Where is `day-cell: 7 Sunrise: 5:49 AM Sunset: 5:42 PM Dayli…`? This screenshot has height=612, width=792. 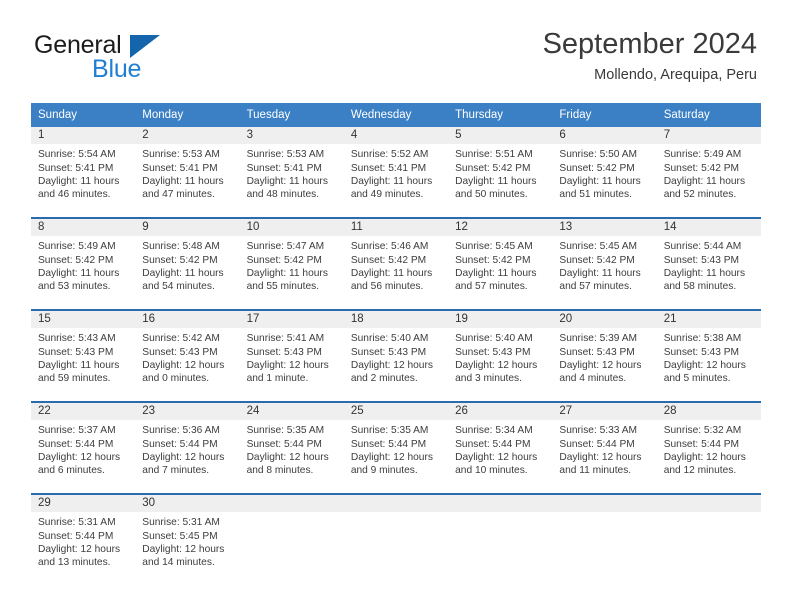
day-cell: 7 Sunrise: 5:49 AM Sunset: 5:42 PM Dayli… is located at coordinates (708, 168).